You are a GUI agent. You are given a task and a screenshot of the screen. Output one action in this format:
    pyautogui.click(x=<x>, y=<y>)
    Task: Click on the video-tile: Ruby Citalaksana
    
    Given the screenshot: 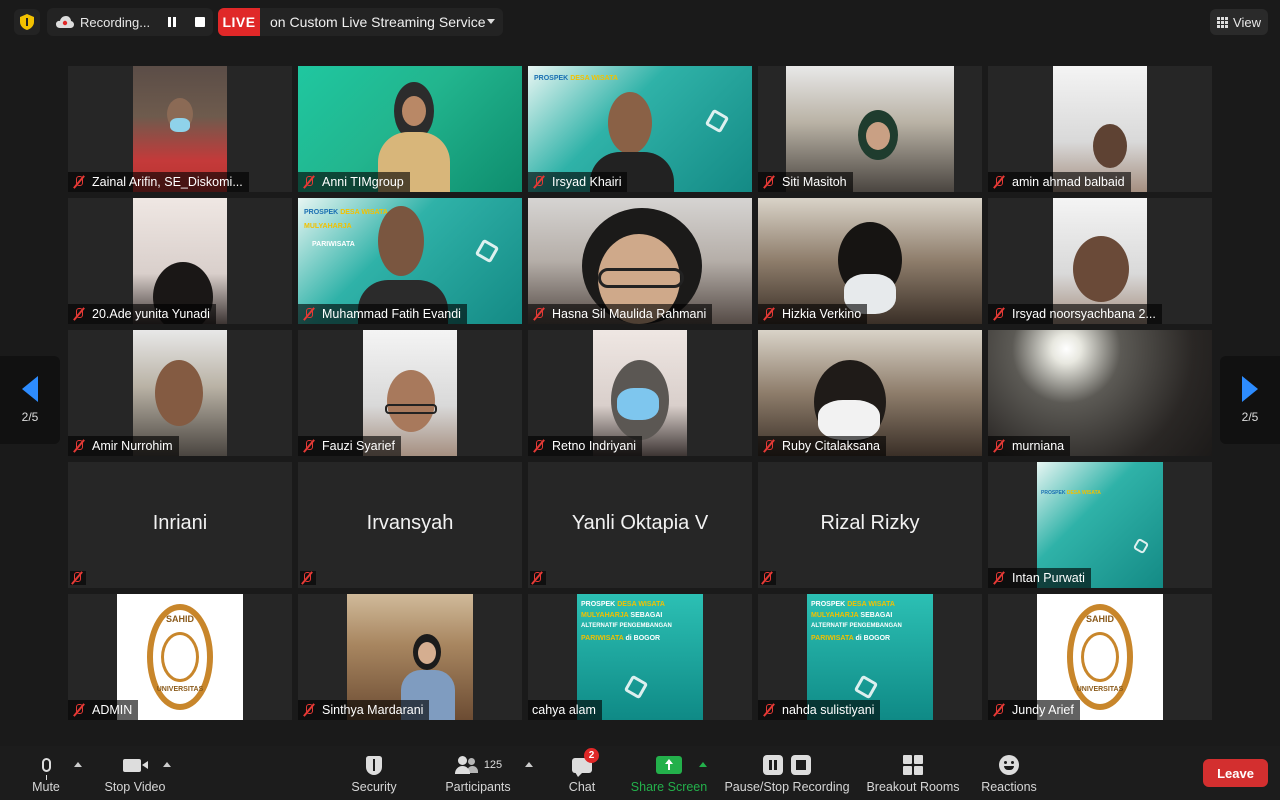 What is the action you would take?
    pyautogui.click(x=870, y=393)
    